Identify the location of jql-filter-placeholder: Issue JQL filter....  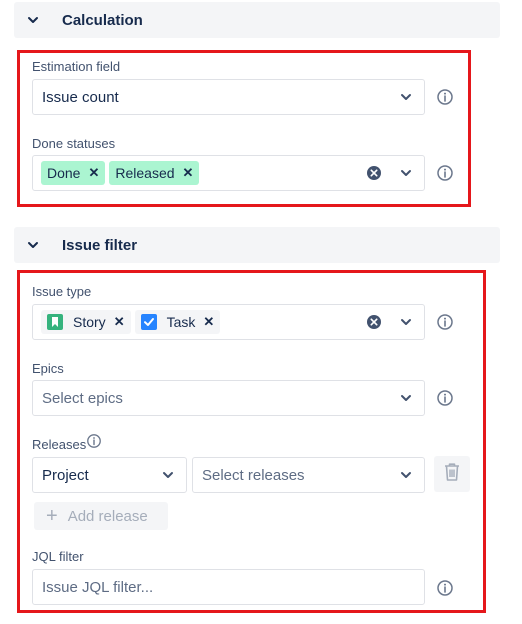
(98, 587).